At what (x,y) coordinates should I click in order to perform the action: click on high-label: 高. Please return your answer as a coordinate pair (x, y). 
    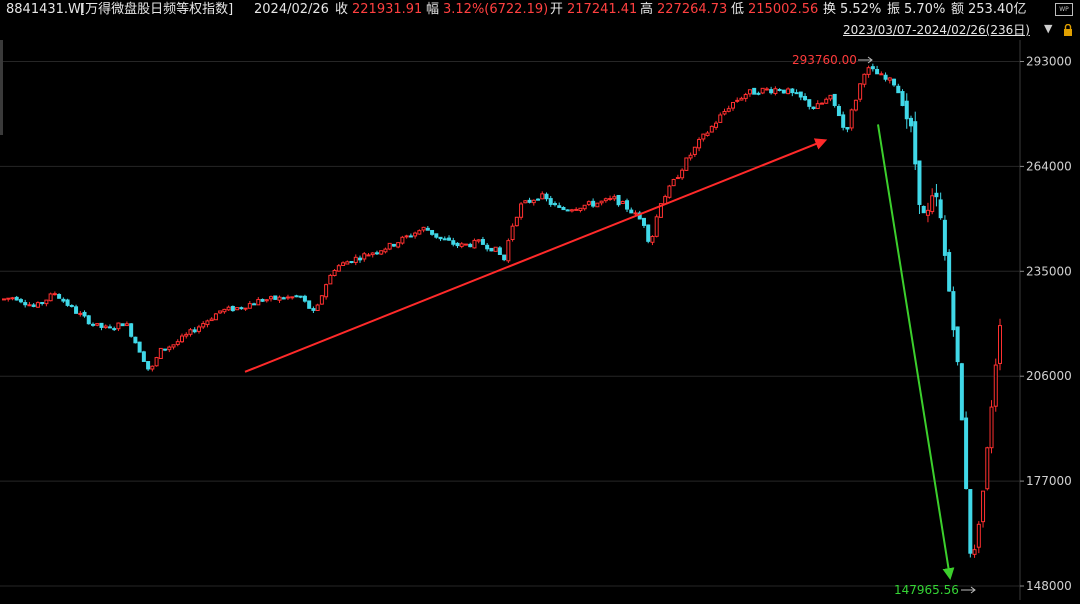
    Looking at the image, I should click on (647, 9).